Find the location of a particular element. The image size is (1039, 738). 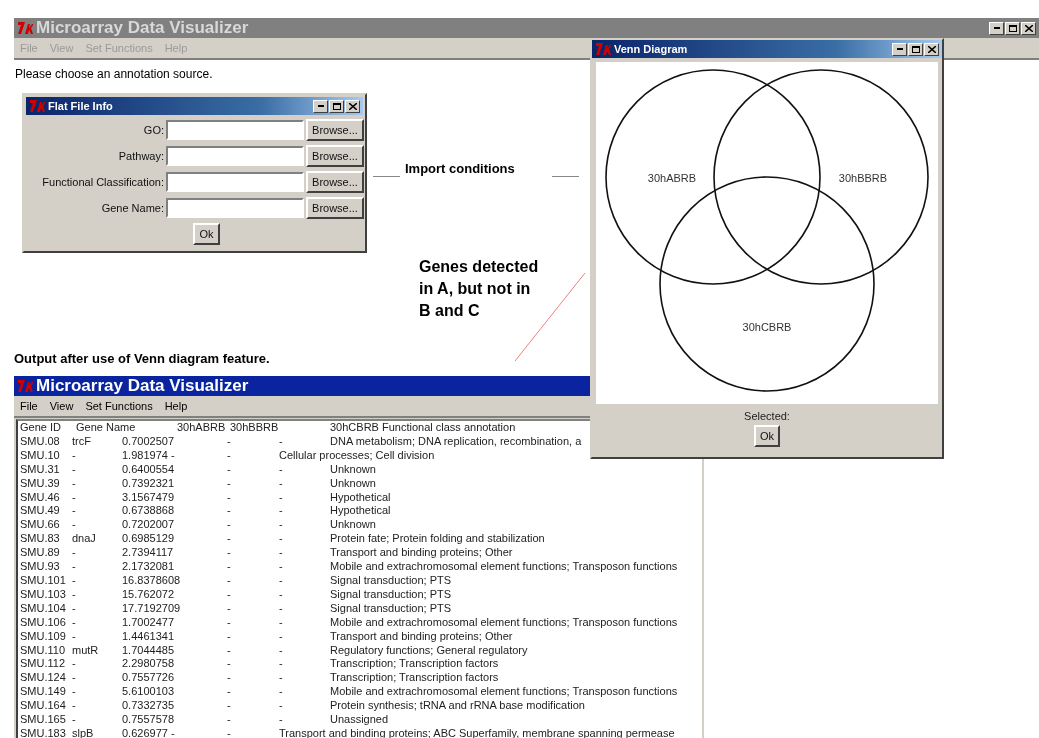

set-label: 30hCBRB is located at coordinates (767, 327).